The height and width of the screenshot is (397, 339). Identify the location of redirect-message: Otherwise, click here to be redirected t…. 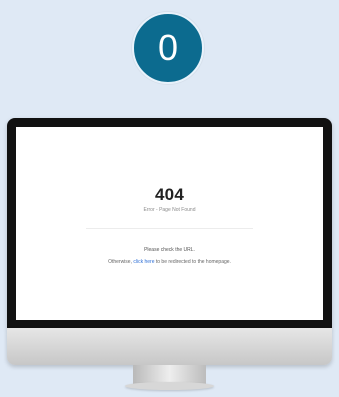
(169, 262).